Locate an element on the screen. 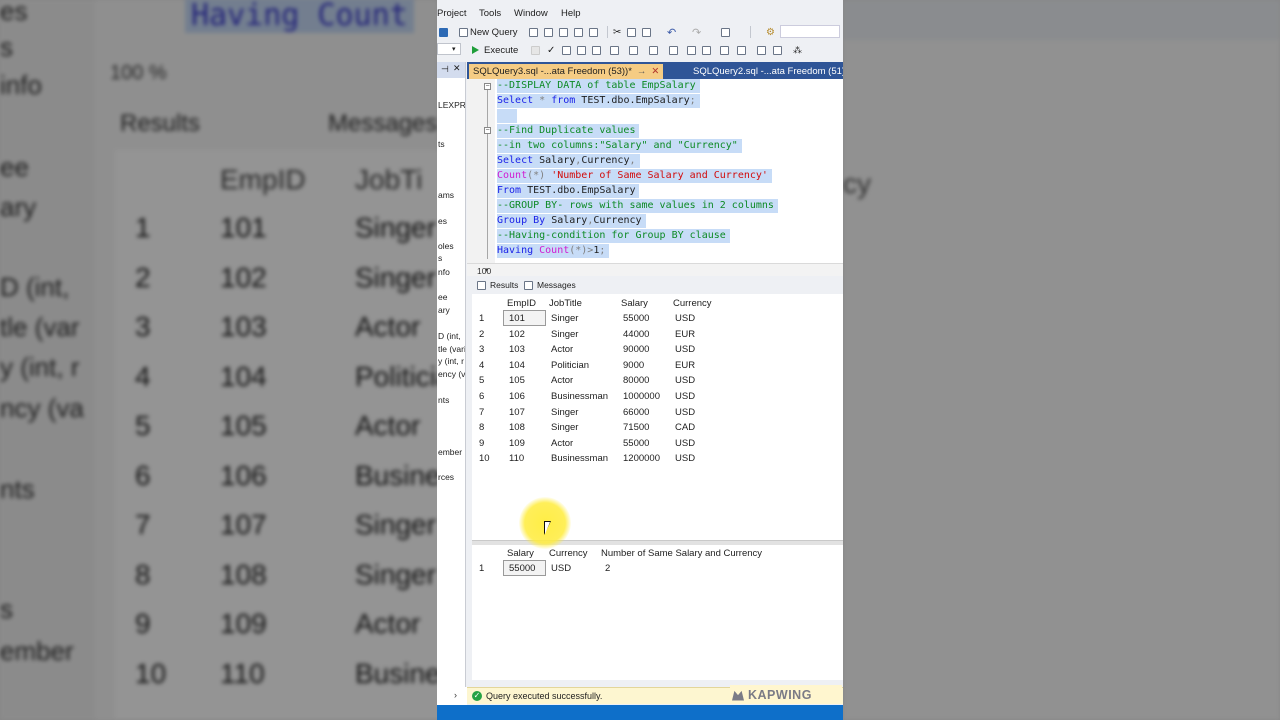  specify-values-icon is located at coordinates (741, 50).